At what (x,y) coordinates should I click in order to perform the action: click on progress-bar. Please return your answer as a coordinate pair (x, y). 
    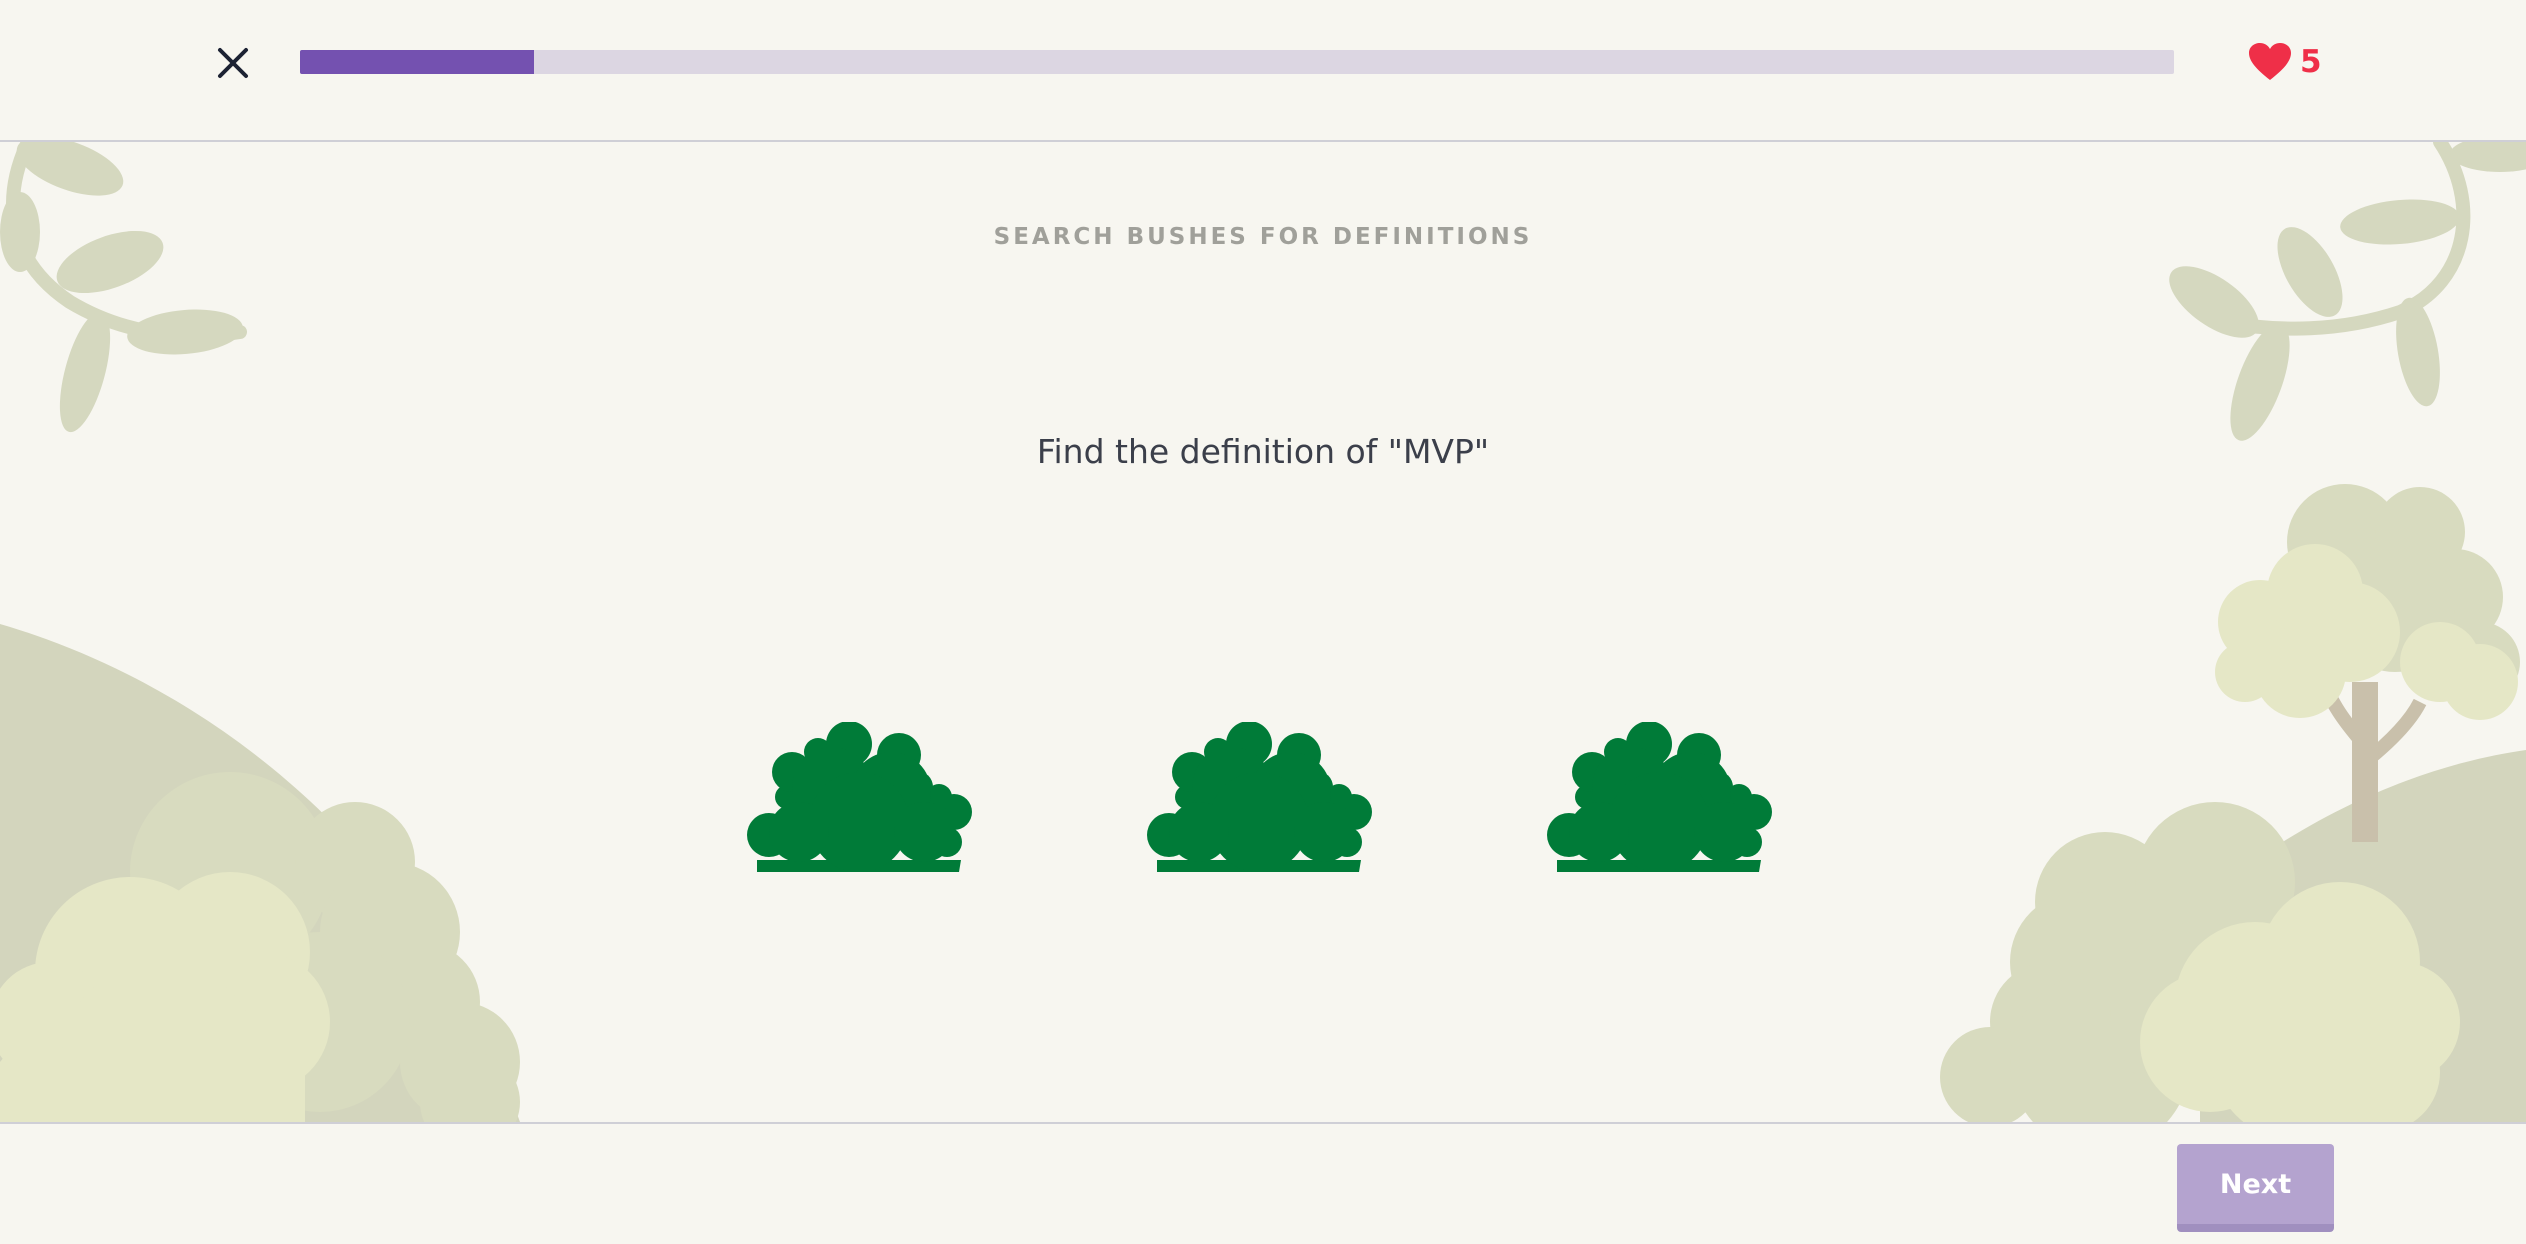
    Looking at the image, I should click on (1237, 62).